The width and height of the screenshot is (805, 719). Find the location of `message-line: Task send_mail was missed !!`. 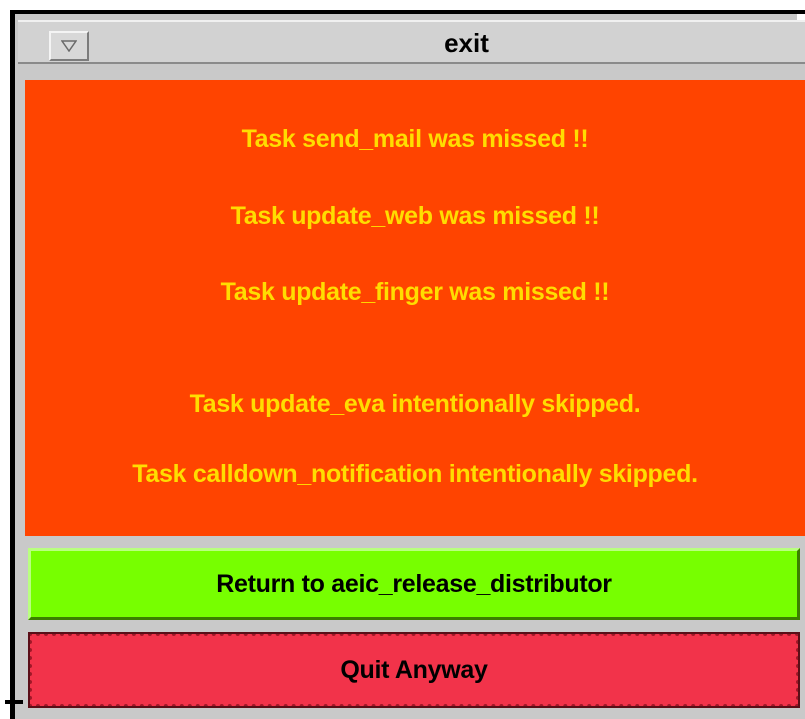

message-line: Task send_mail was missed !! is located at coordinates (415, 139).